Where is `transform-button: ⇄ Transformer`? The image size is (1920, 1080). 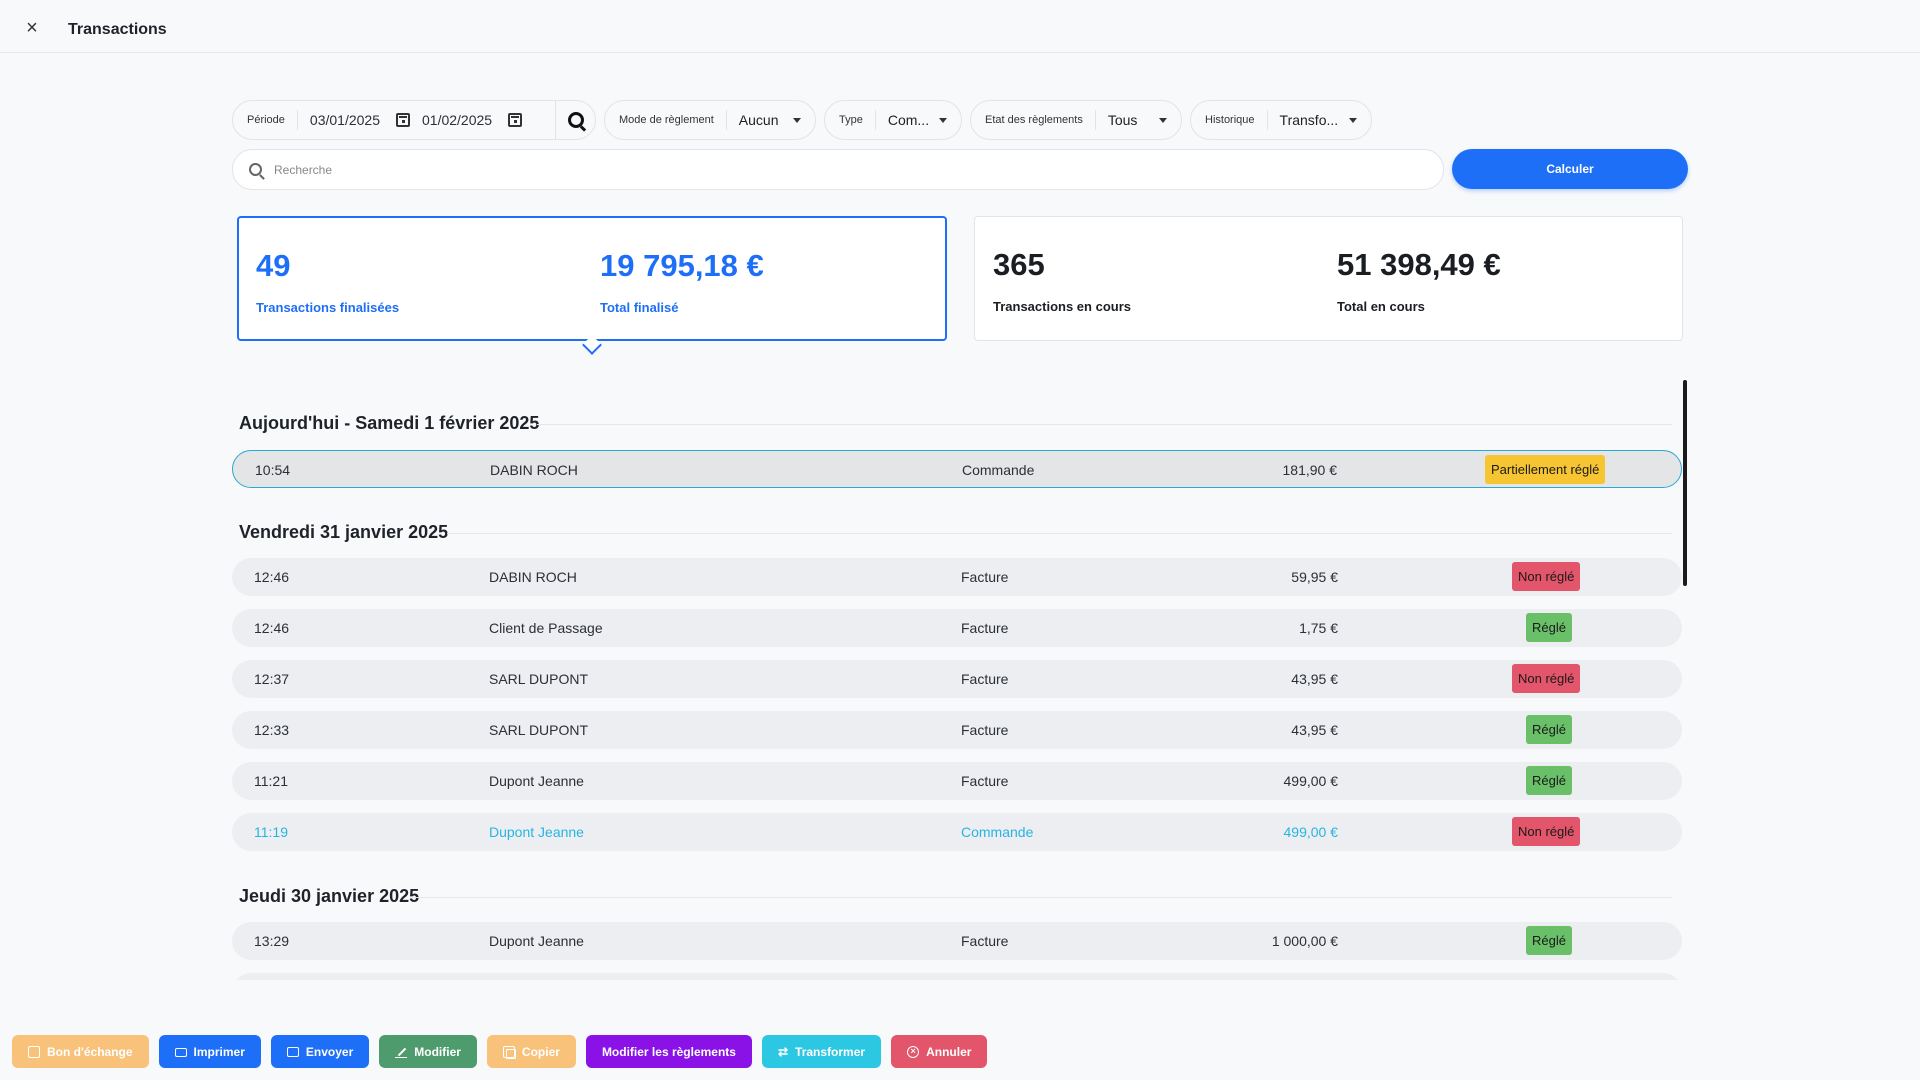 transform-button: ⇄ Transformer is located at coordinates (821, 1051).